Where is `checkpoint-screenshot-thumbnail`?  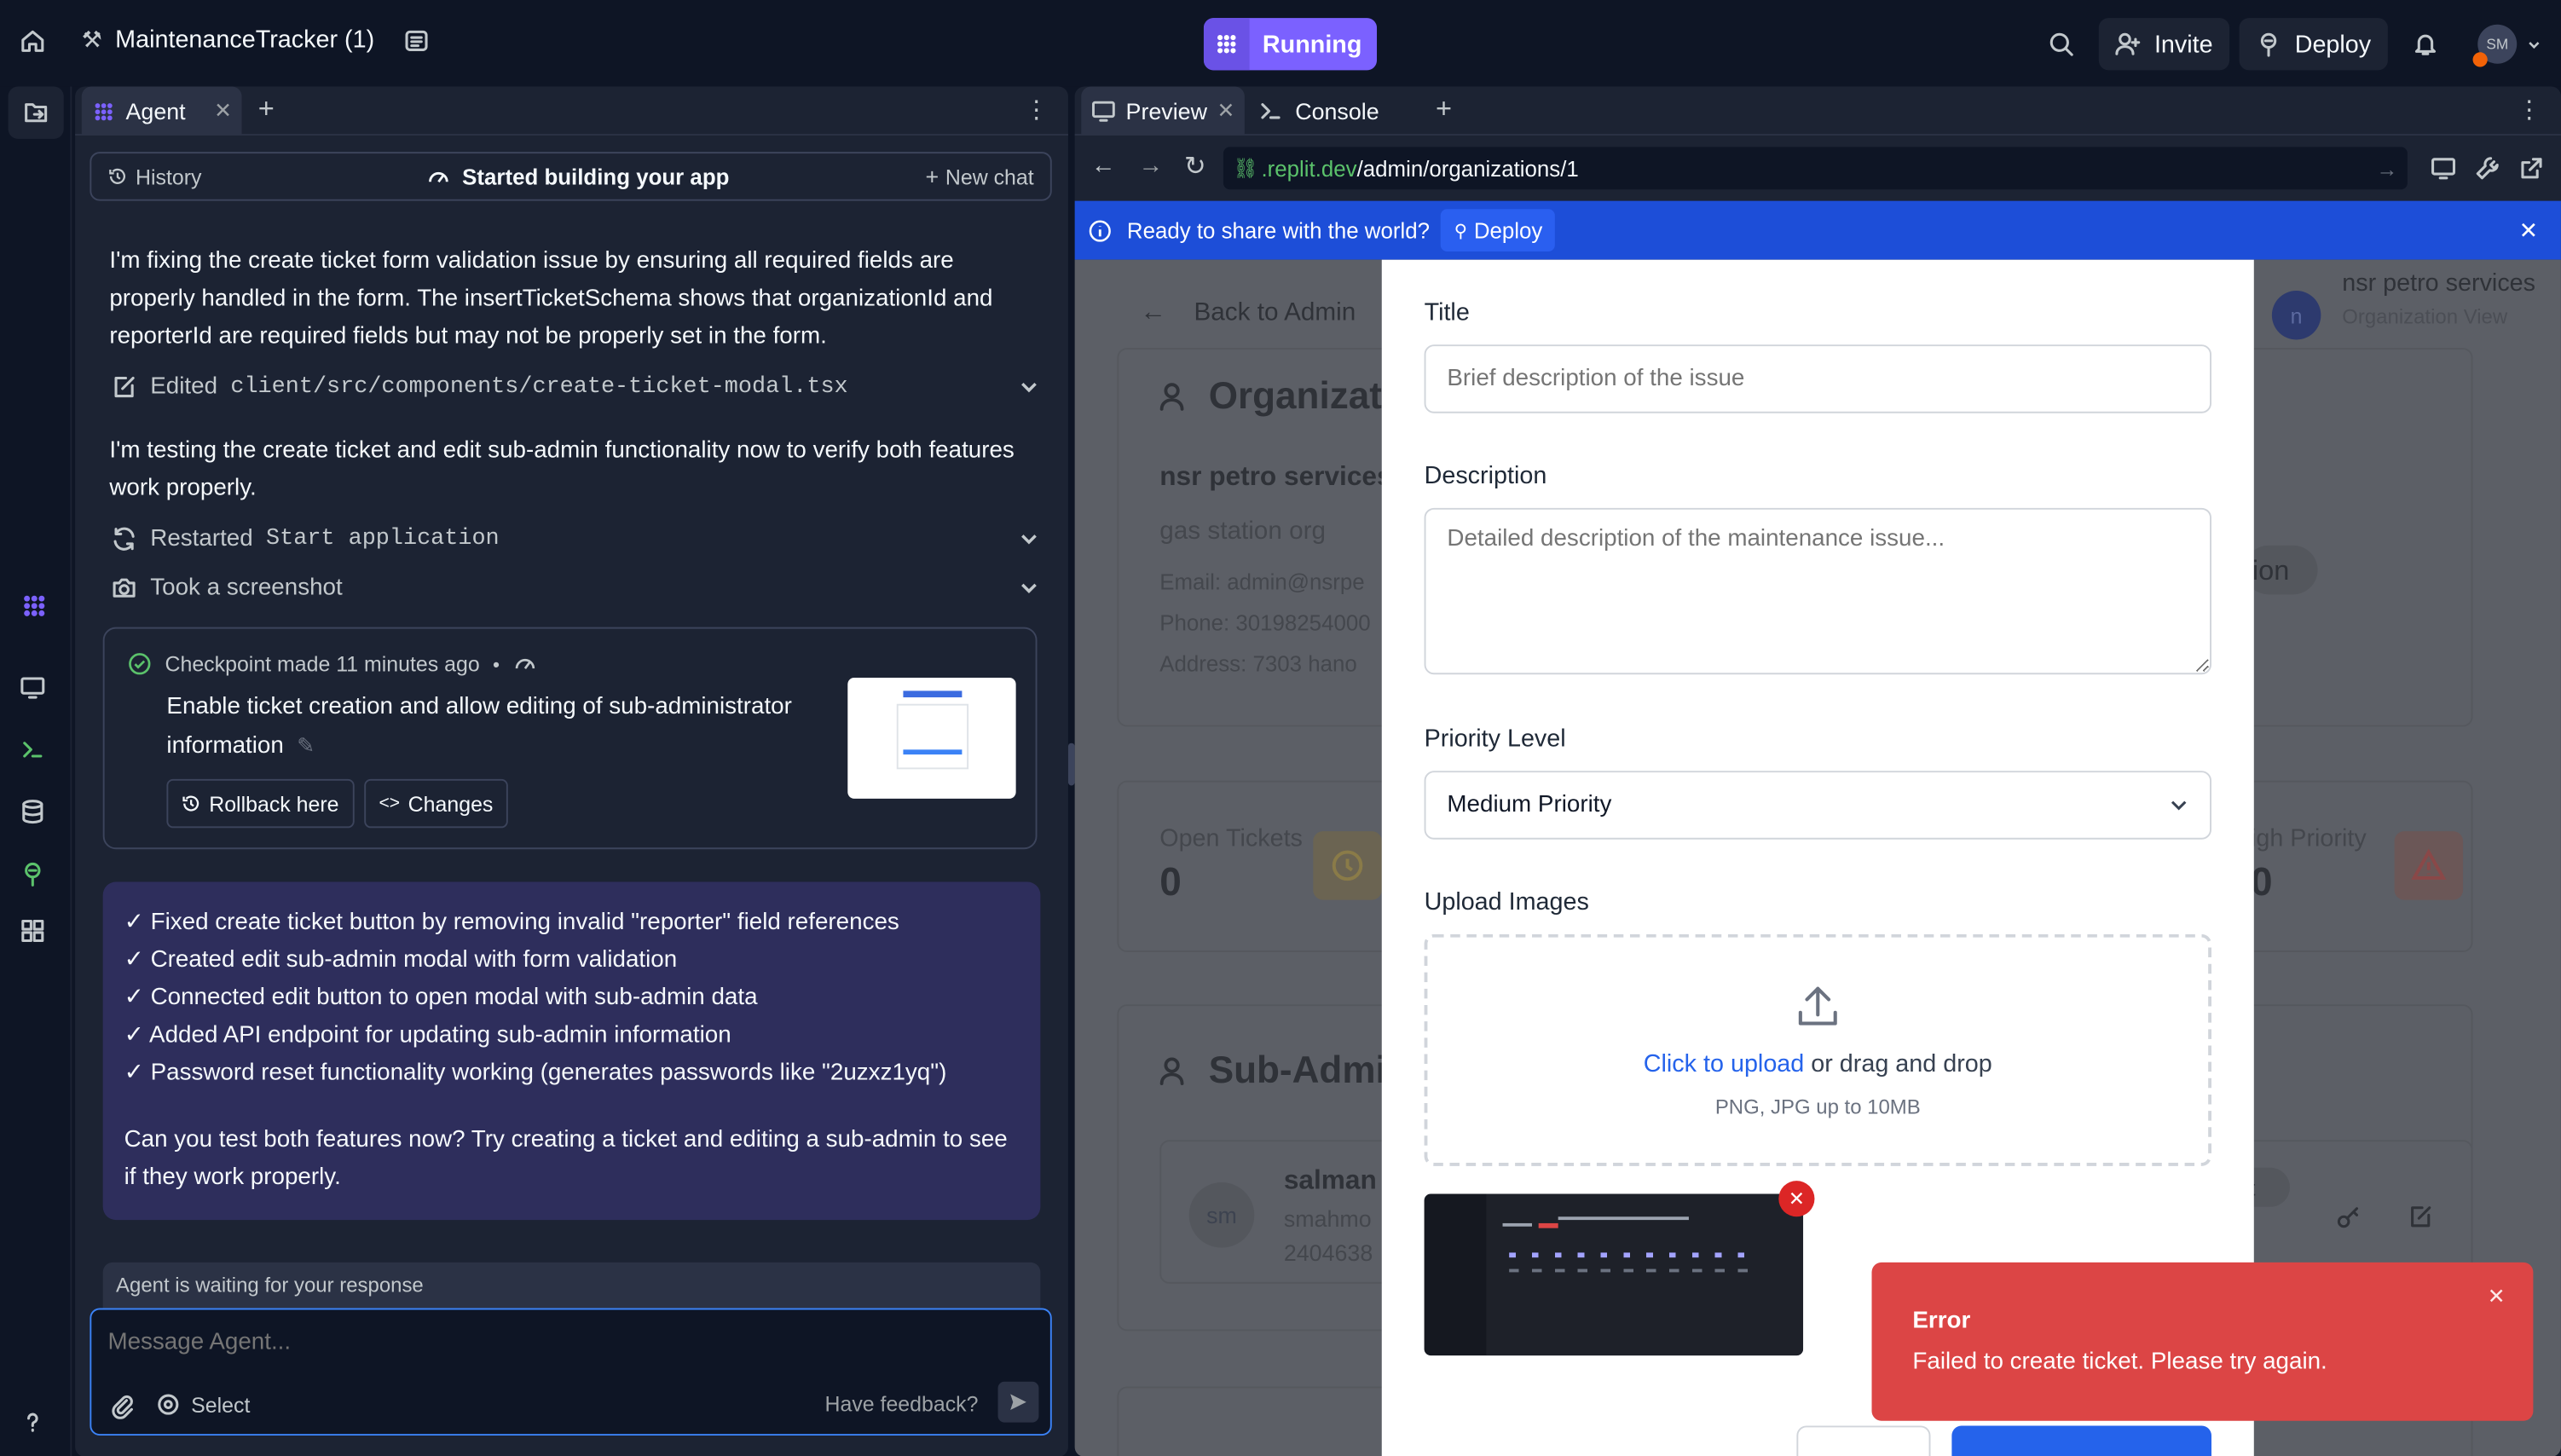 checkpoint-screenshot-thumbnail is located at coordinates (931, 738).